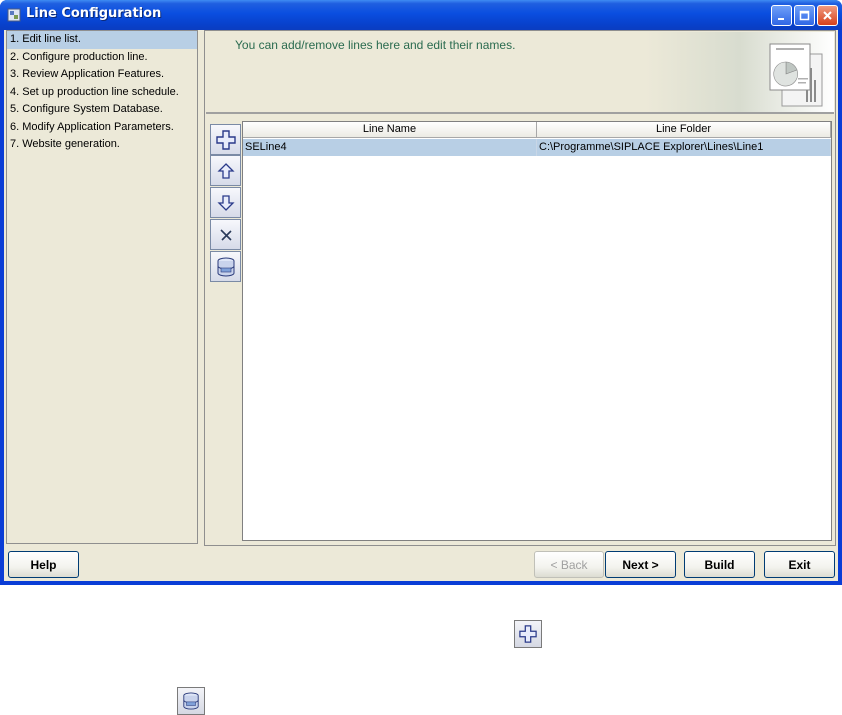 This screenshot has height=715, width=842. What do you see at coordinates (94, 13) in the screenshot?
I see `window-title: Line Configuration` at bounding box center [94, 13].